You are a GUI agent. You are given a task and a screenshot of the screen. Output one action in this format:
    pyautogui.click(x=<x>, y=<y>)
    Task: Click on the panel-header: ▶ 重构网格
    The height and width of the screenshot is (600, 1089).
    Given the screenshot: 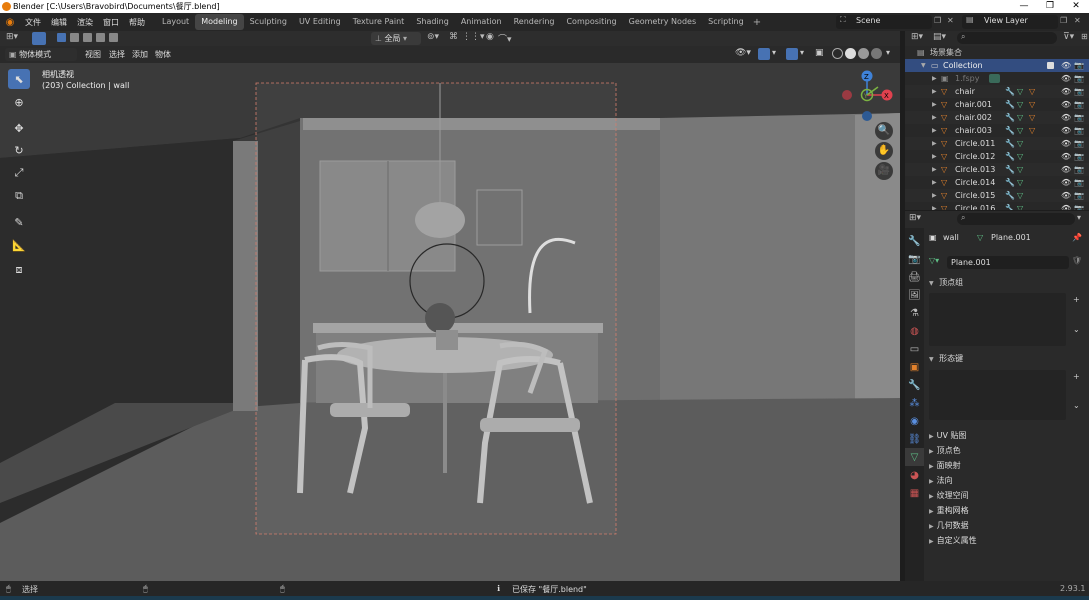 What is the action you would take?
    pyautogui.click(x=1007, y=510)
    